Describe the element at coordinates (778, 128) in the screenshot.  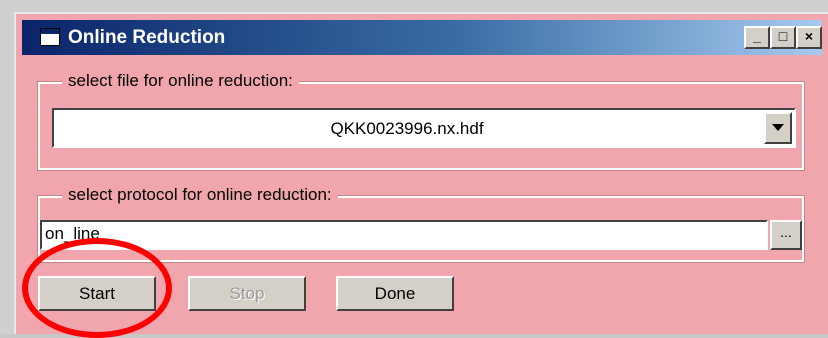
I see `chevron-down-icon` at that location.